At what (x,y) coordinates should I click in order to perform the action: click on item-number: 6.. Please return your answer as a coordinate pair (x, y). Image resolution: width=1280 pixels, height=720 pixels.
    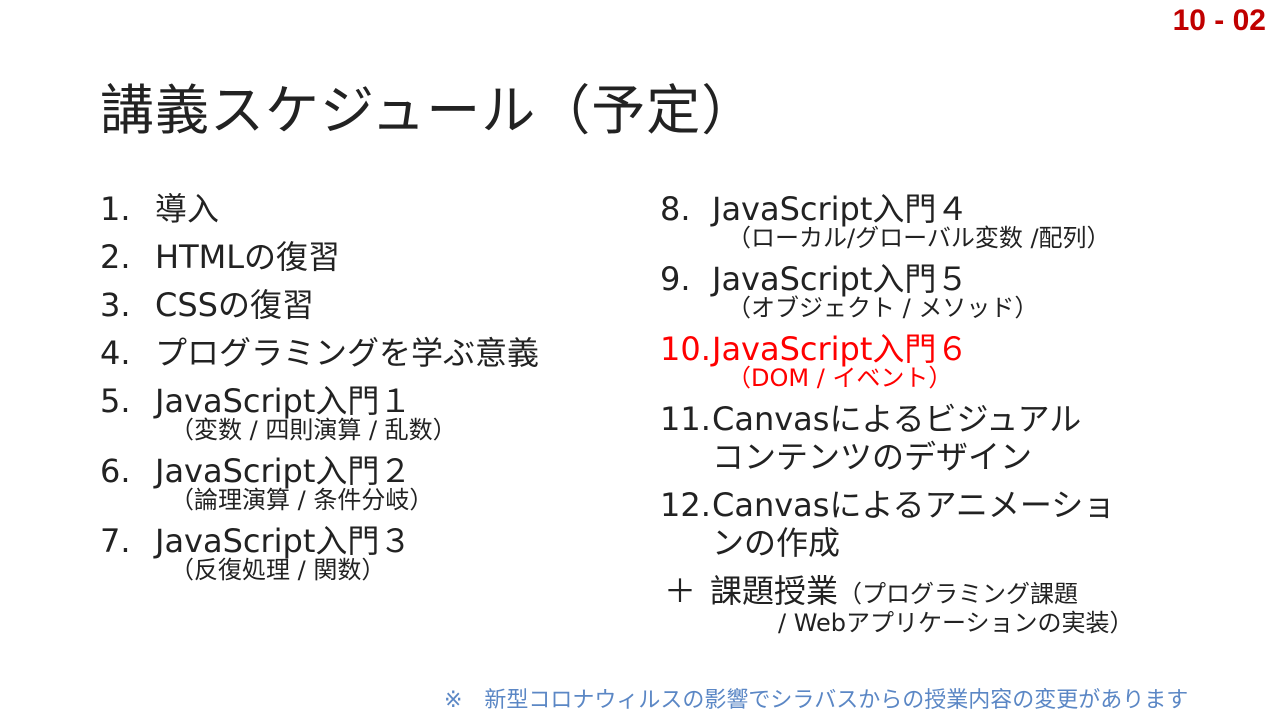
    Looking at the image, I should click on (115, 471).